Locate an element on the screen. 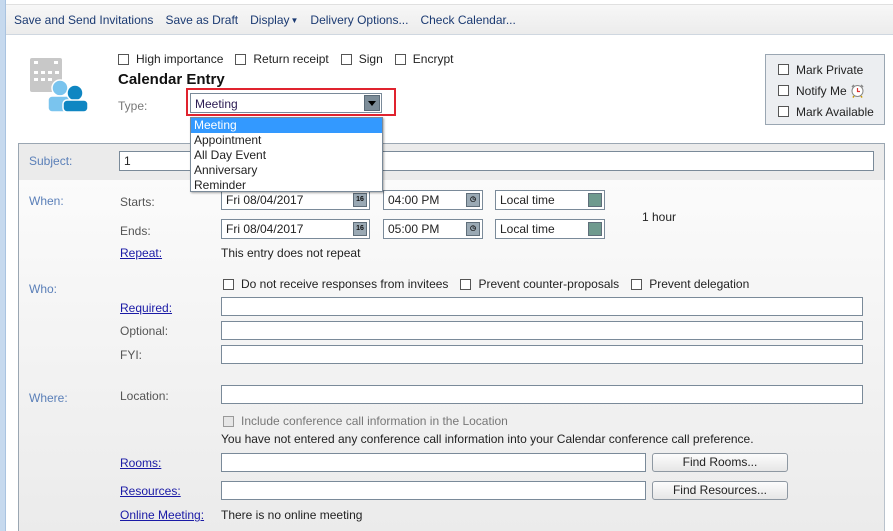  optional-label: Optional: is located at coordinates (144, 331).